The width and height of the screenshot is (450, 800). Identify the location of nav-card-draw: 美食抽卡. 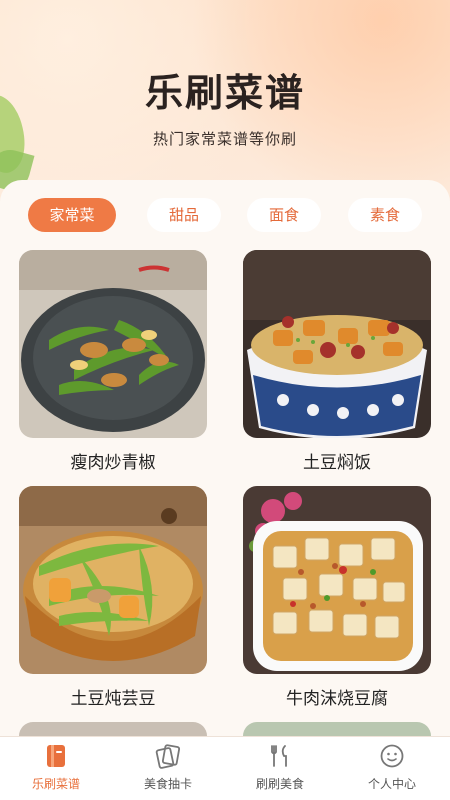
(168, 767).